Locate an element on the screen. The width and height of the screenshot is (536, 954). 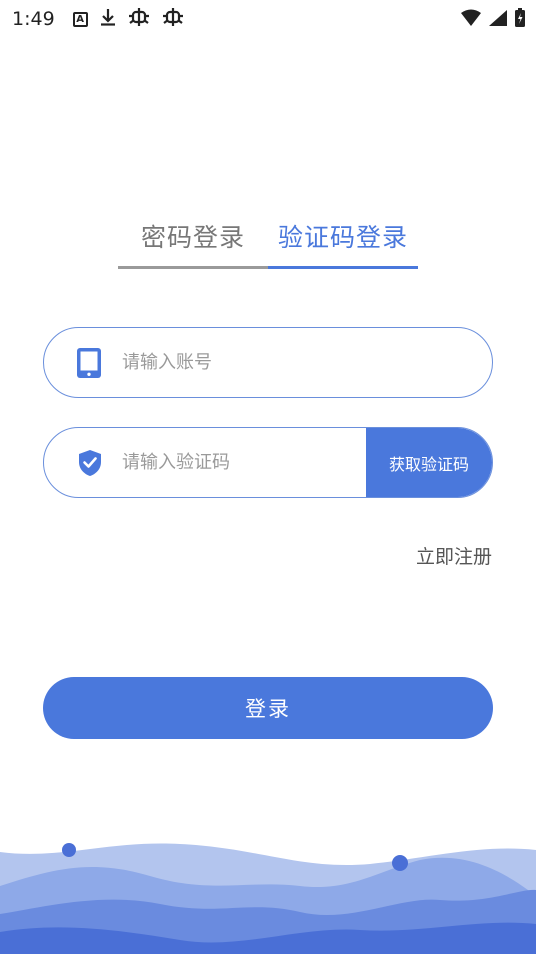
decorative-waves is located at coordinates (268, 898).